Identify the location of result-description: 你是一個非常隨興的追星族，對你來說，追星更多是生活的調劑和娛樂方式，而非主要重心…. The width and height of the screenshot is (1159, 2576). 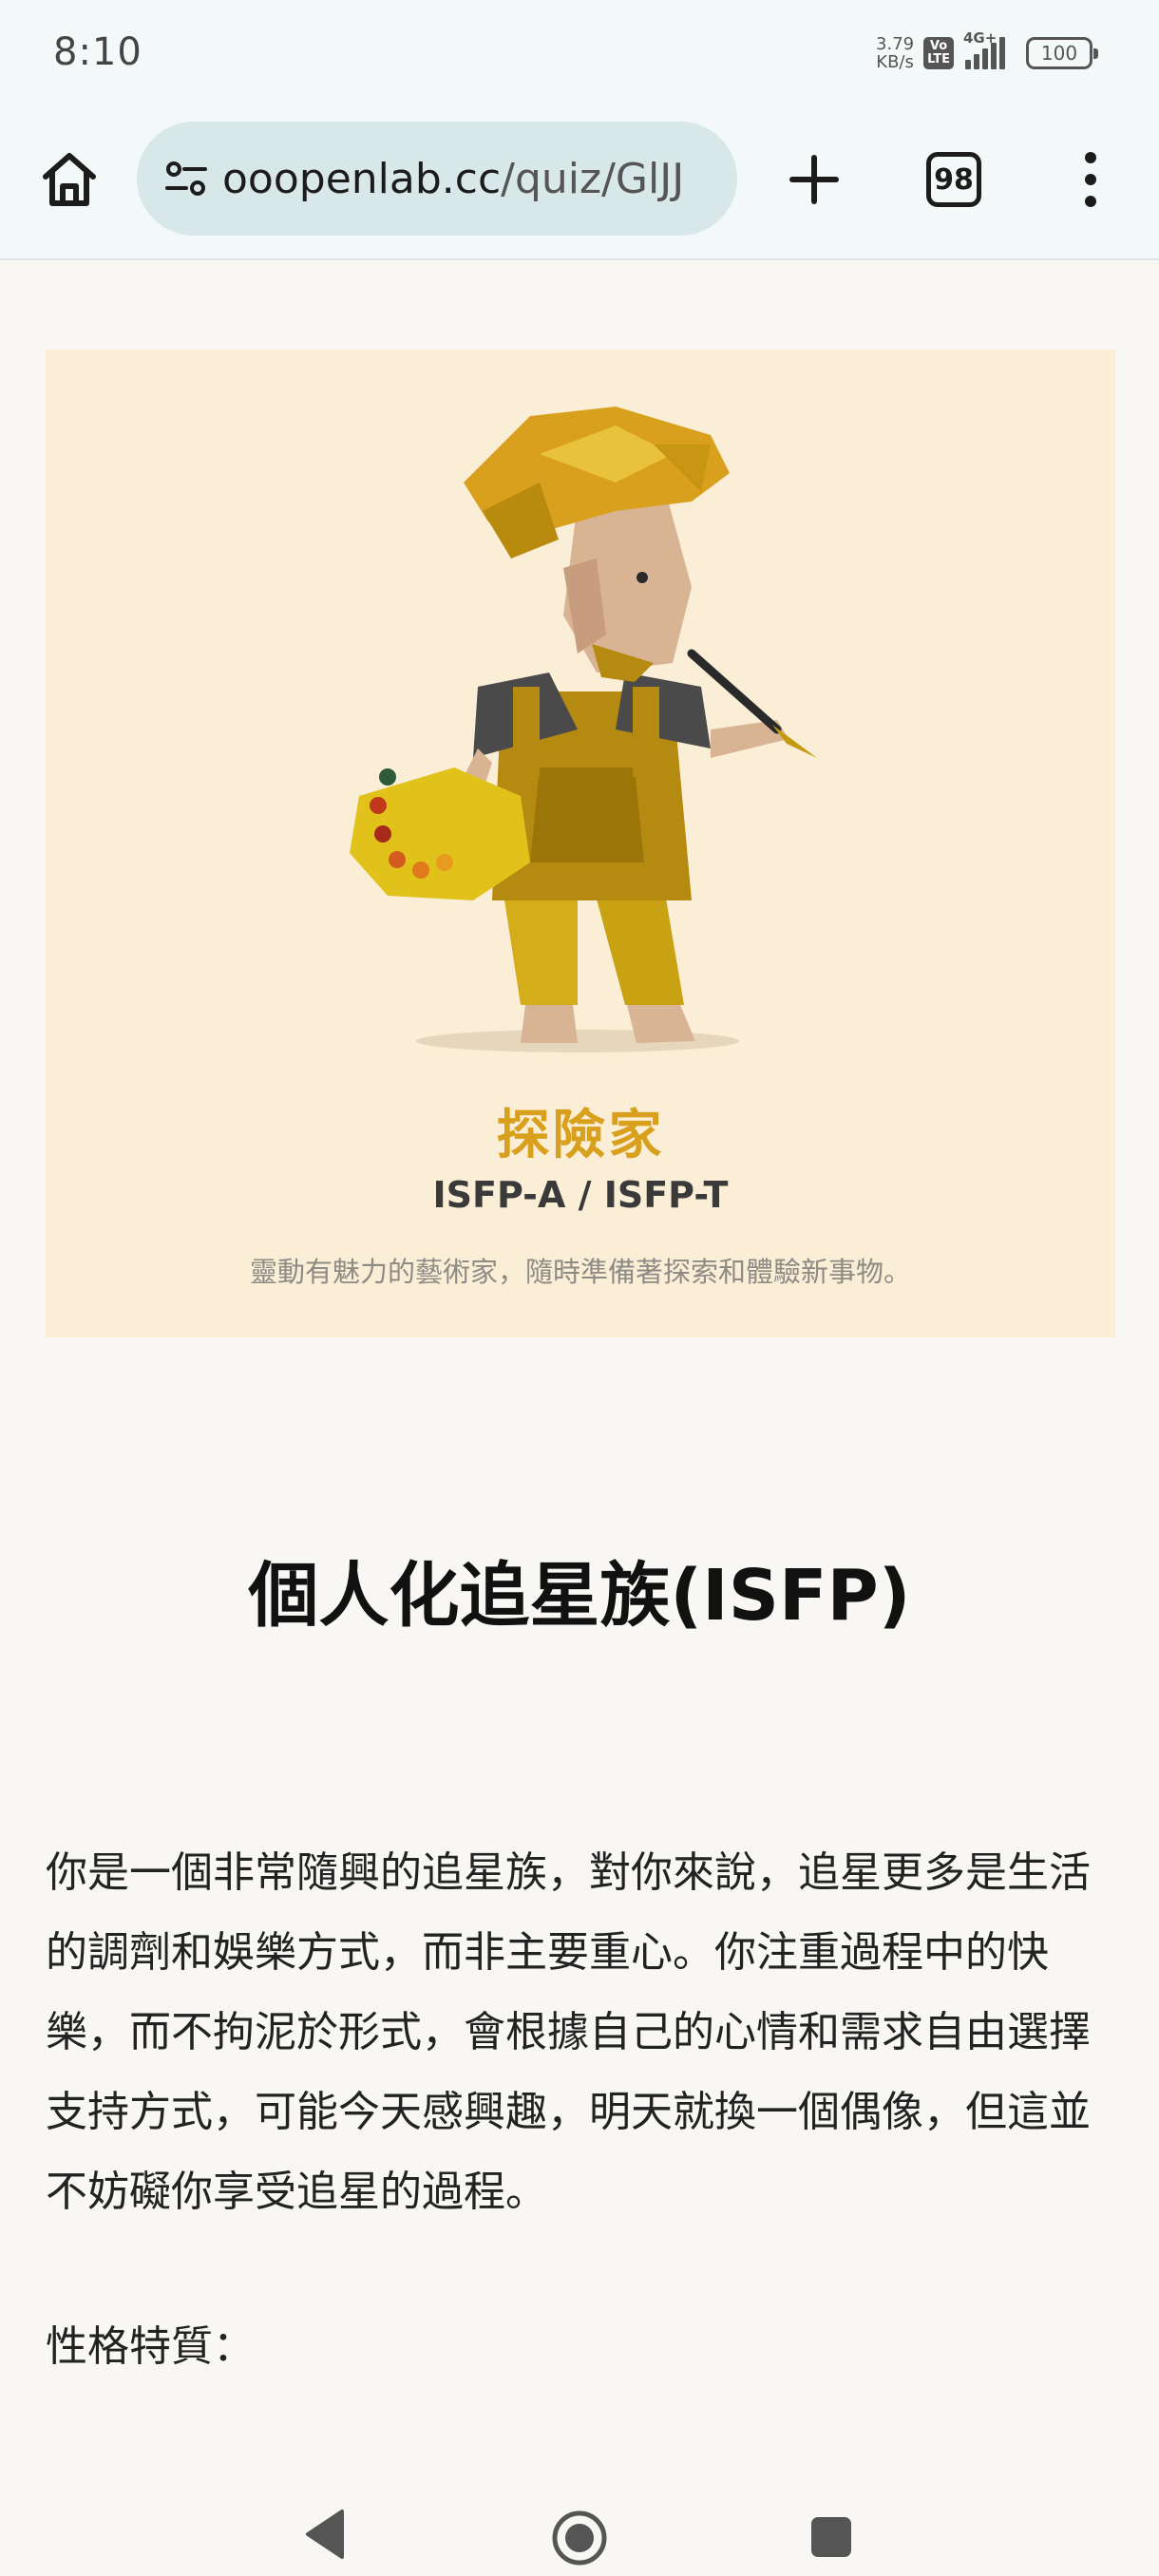
(568, 2032).